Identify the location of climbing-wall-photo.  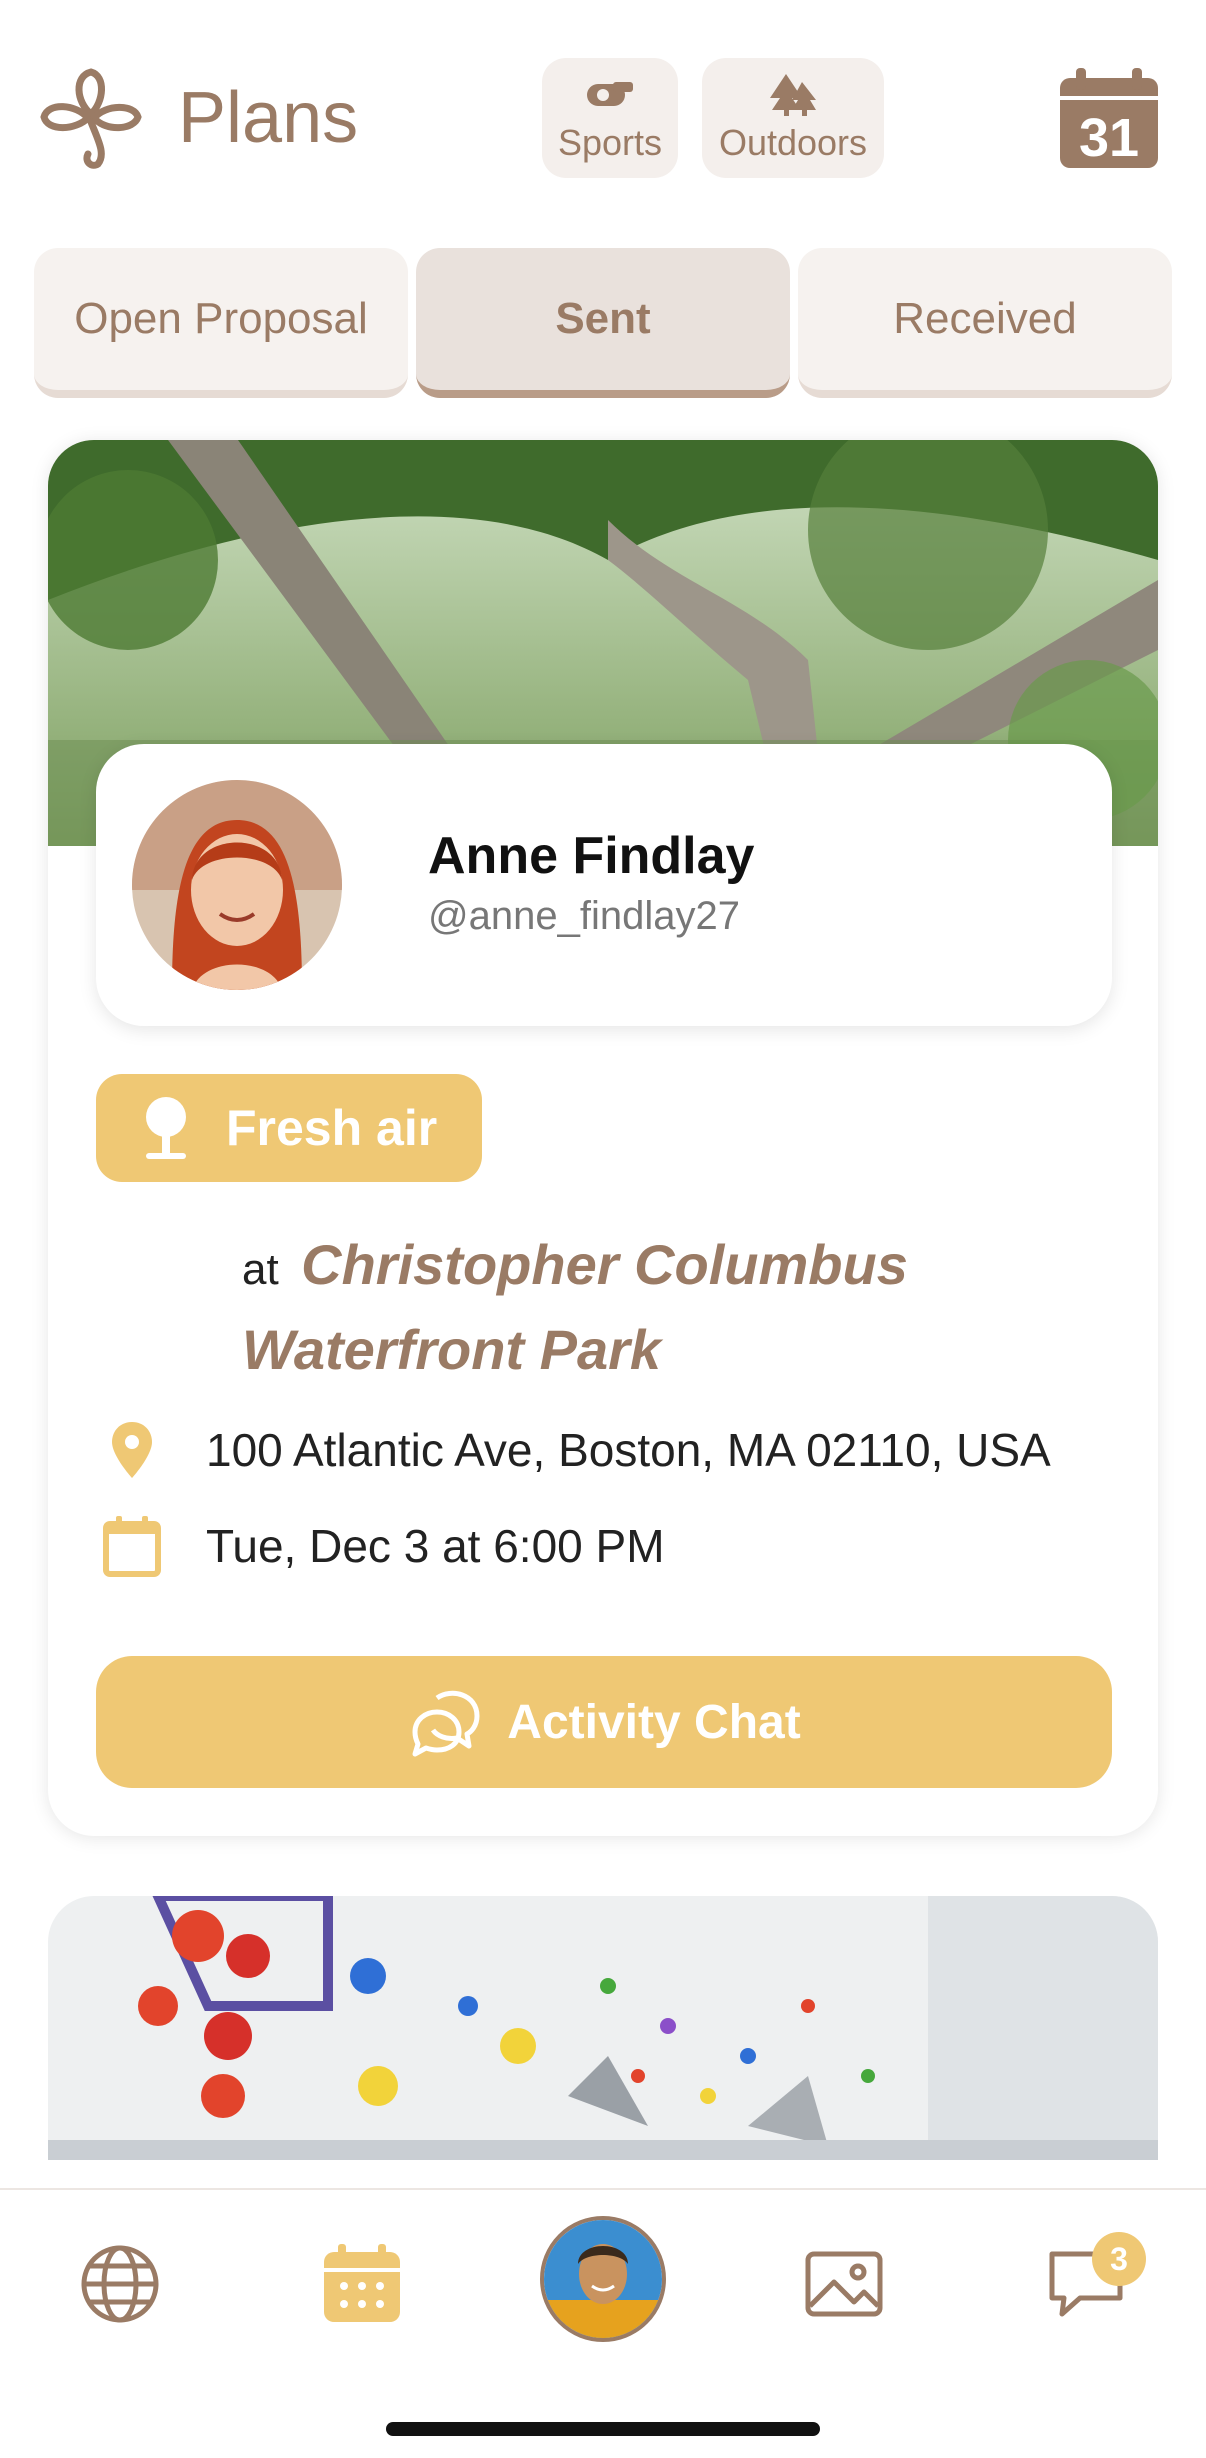
(603, 2028).